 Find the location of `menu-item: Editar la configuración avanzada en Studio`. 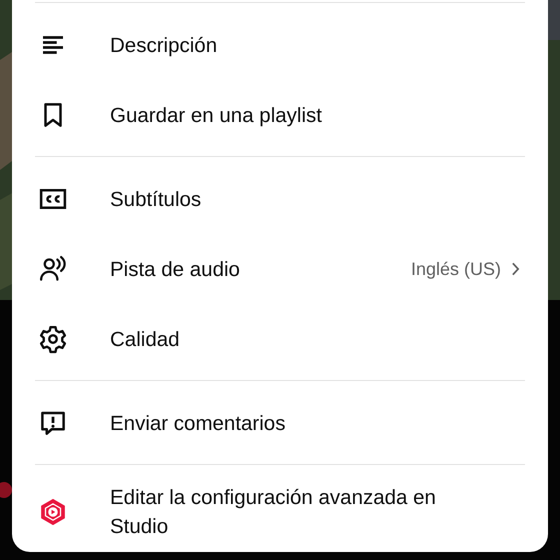

menu-item: Editar la configuración avanzada en Studio is located at coordinates (280, 512).